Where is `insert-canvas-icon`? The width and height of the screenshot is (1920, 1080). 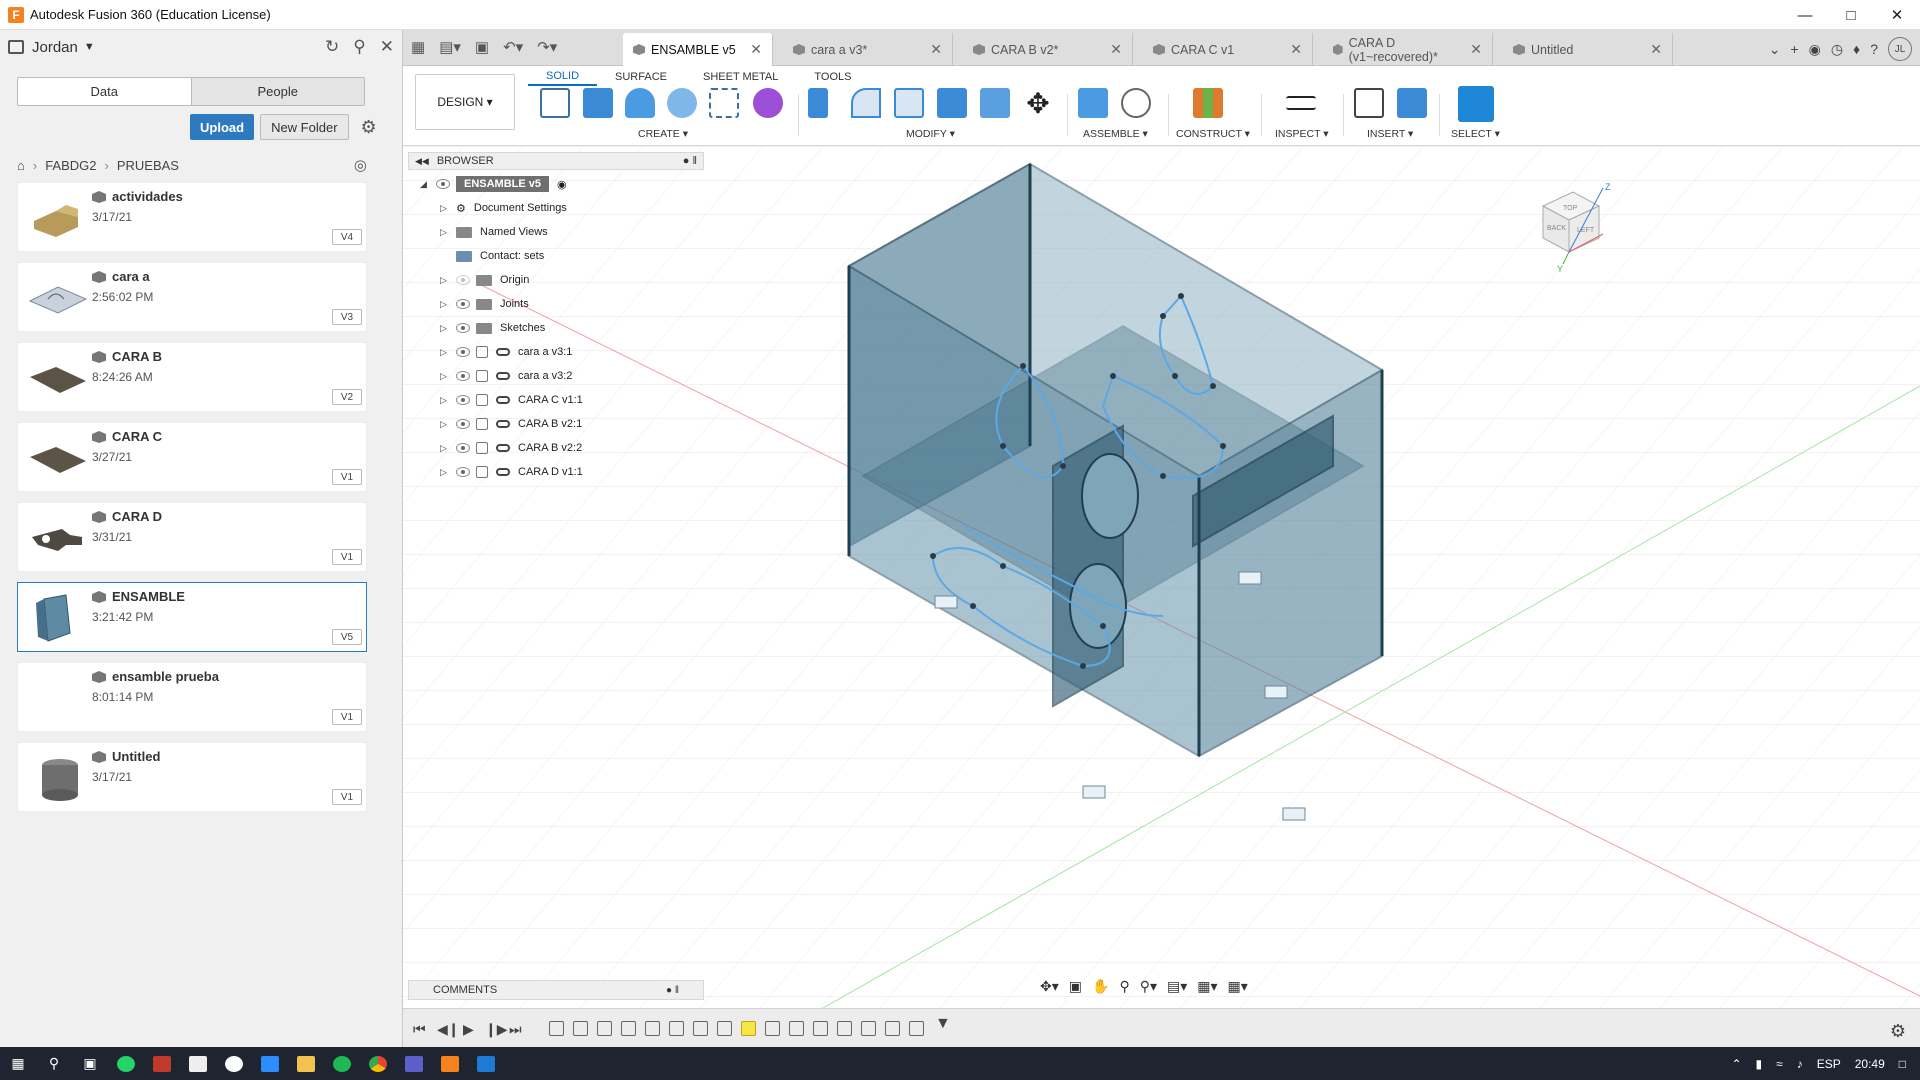 insert-canvas-icon is located at coordinates (1412, 103).